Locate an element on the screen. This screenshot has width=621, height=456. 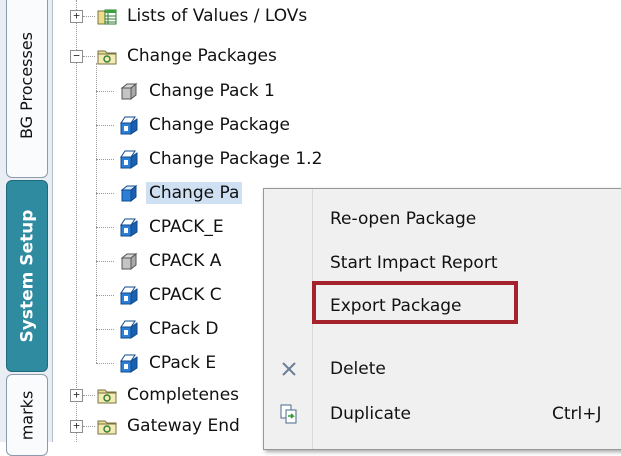
tree-node-label: Change Package 1.2 is located at coordinates (236, 159).